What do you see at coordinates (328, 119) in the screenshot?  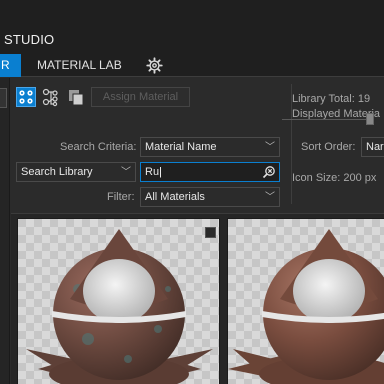 I see `icon-size-slider` at bounding box center [328, 119].